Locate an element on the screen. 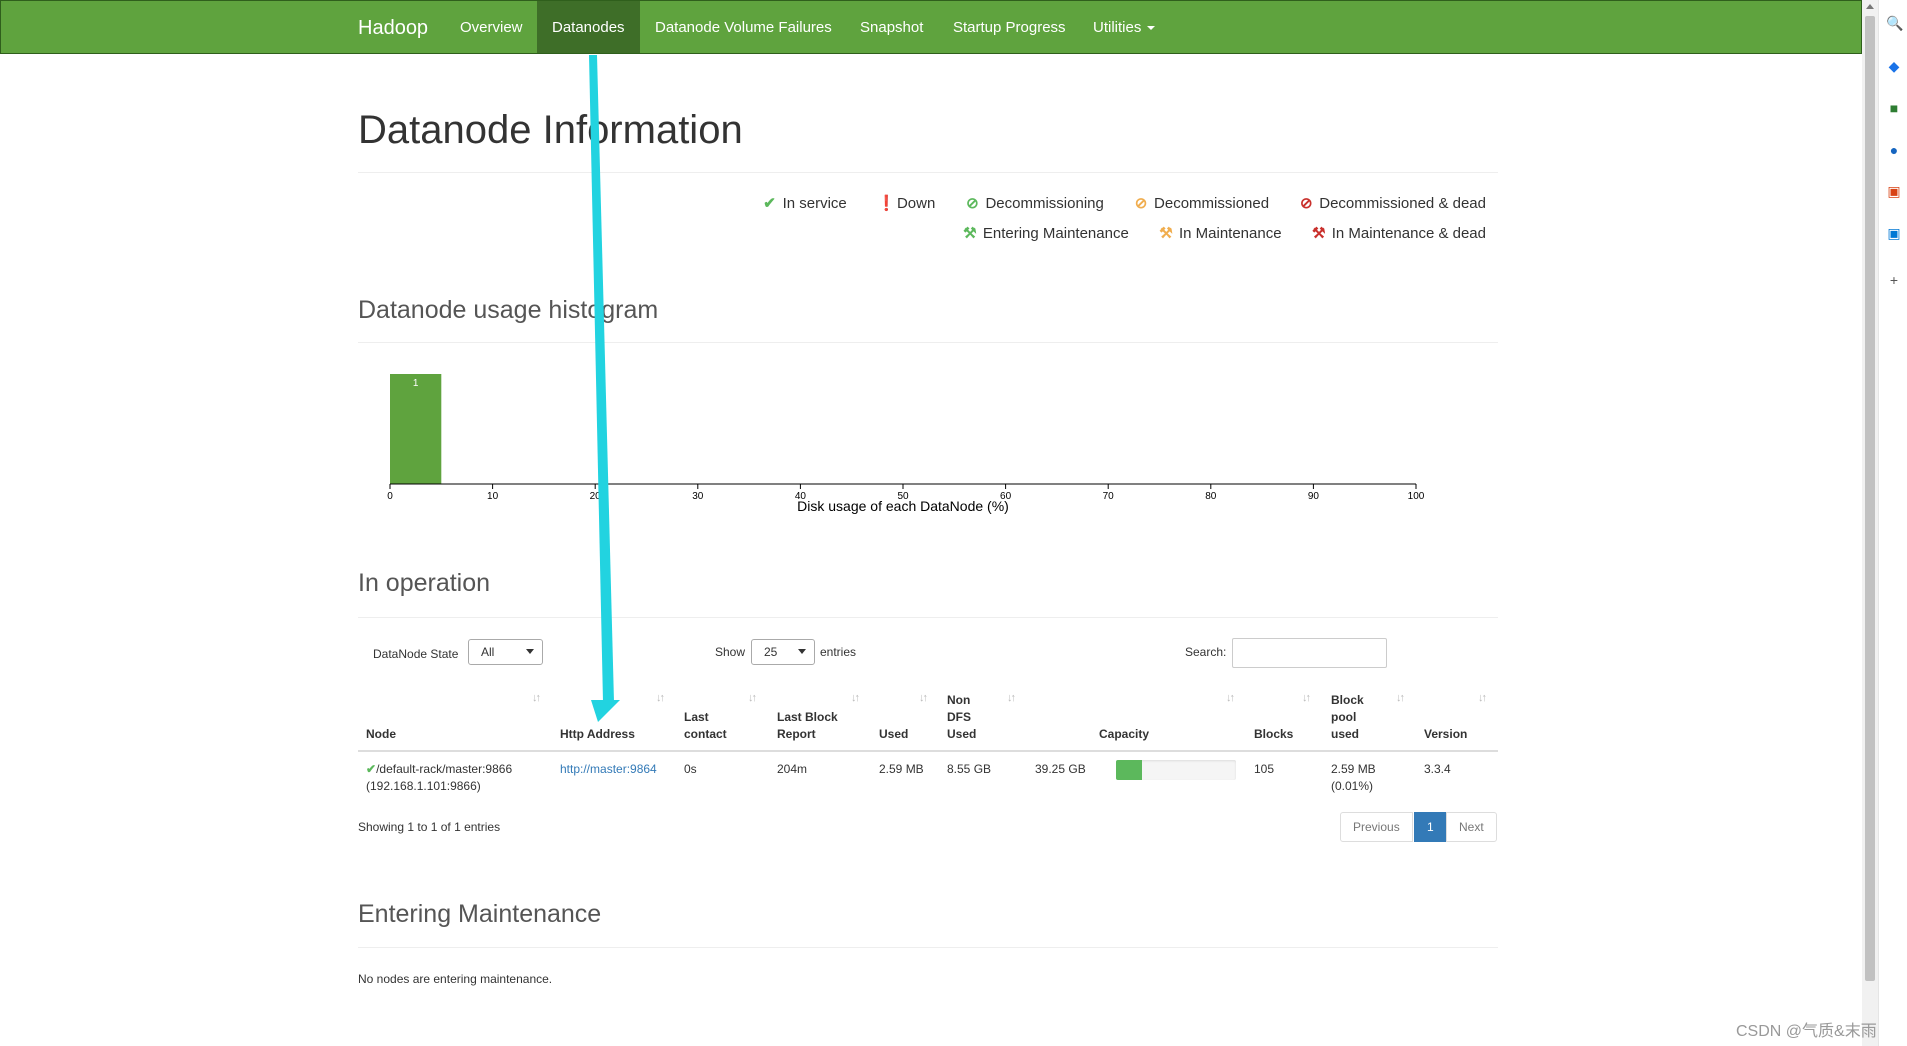 The width and height of the screenshot is (1907, 1046). col-capacity: Capacity is located at coordinates (1124, 734).